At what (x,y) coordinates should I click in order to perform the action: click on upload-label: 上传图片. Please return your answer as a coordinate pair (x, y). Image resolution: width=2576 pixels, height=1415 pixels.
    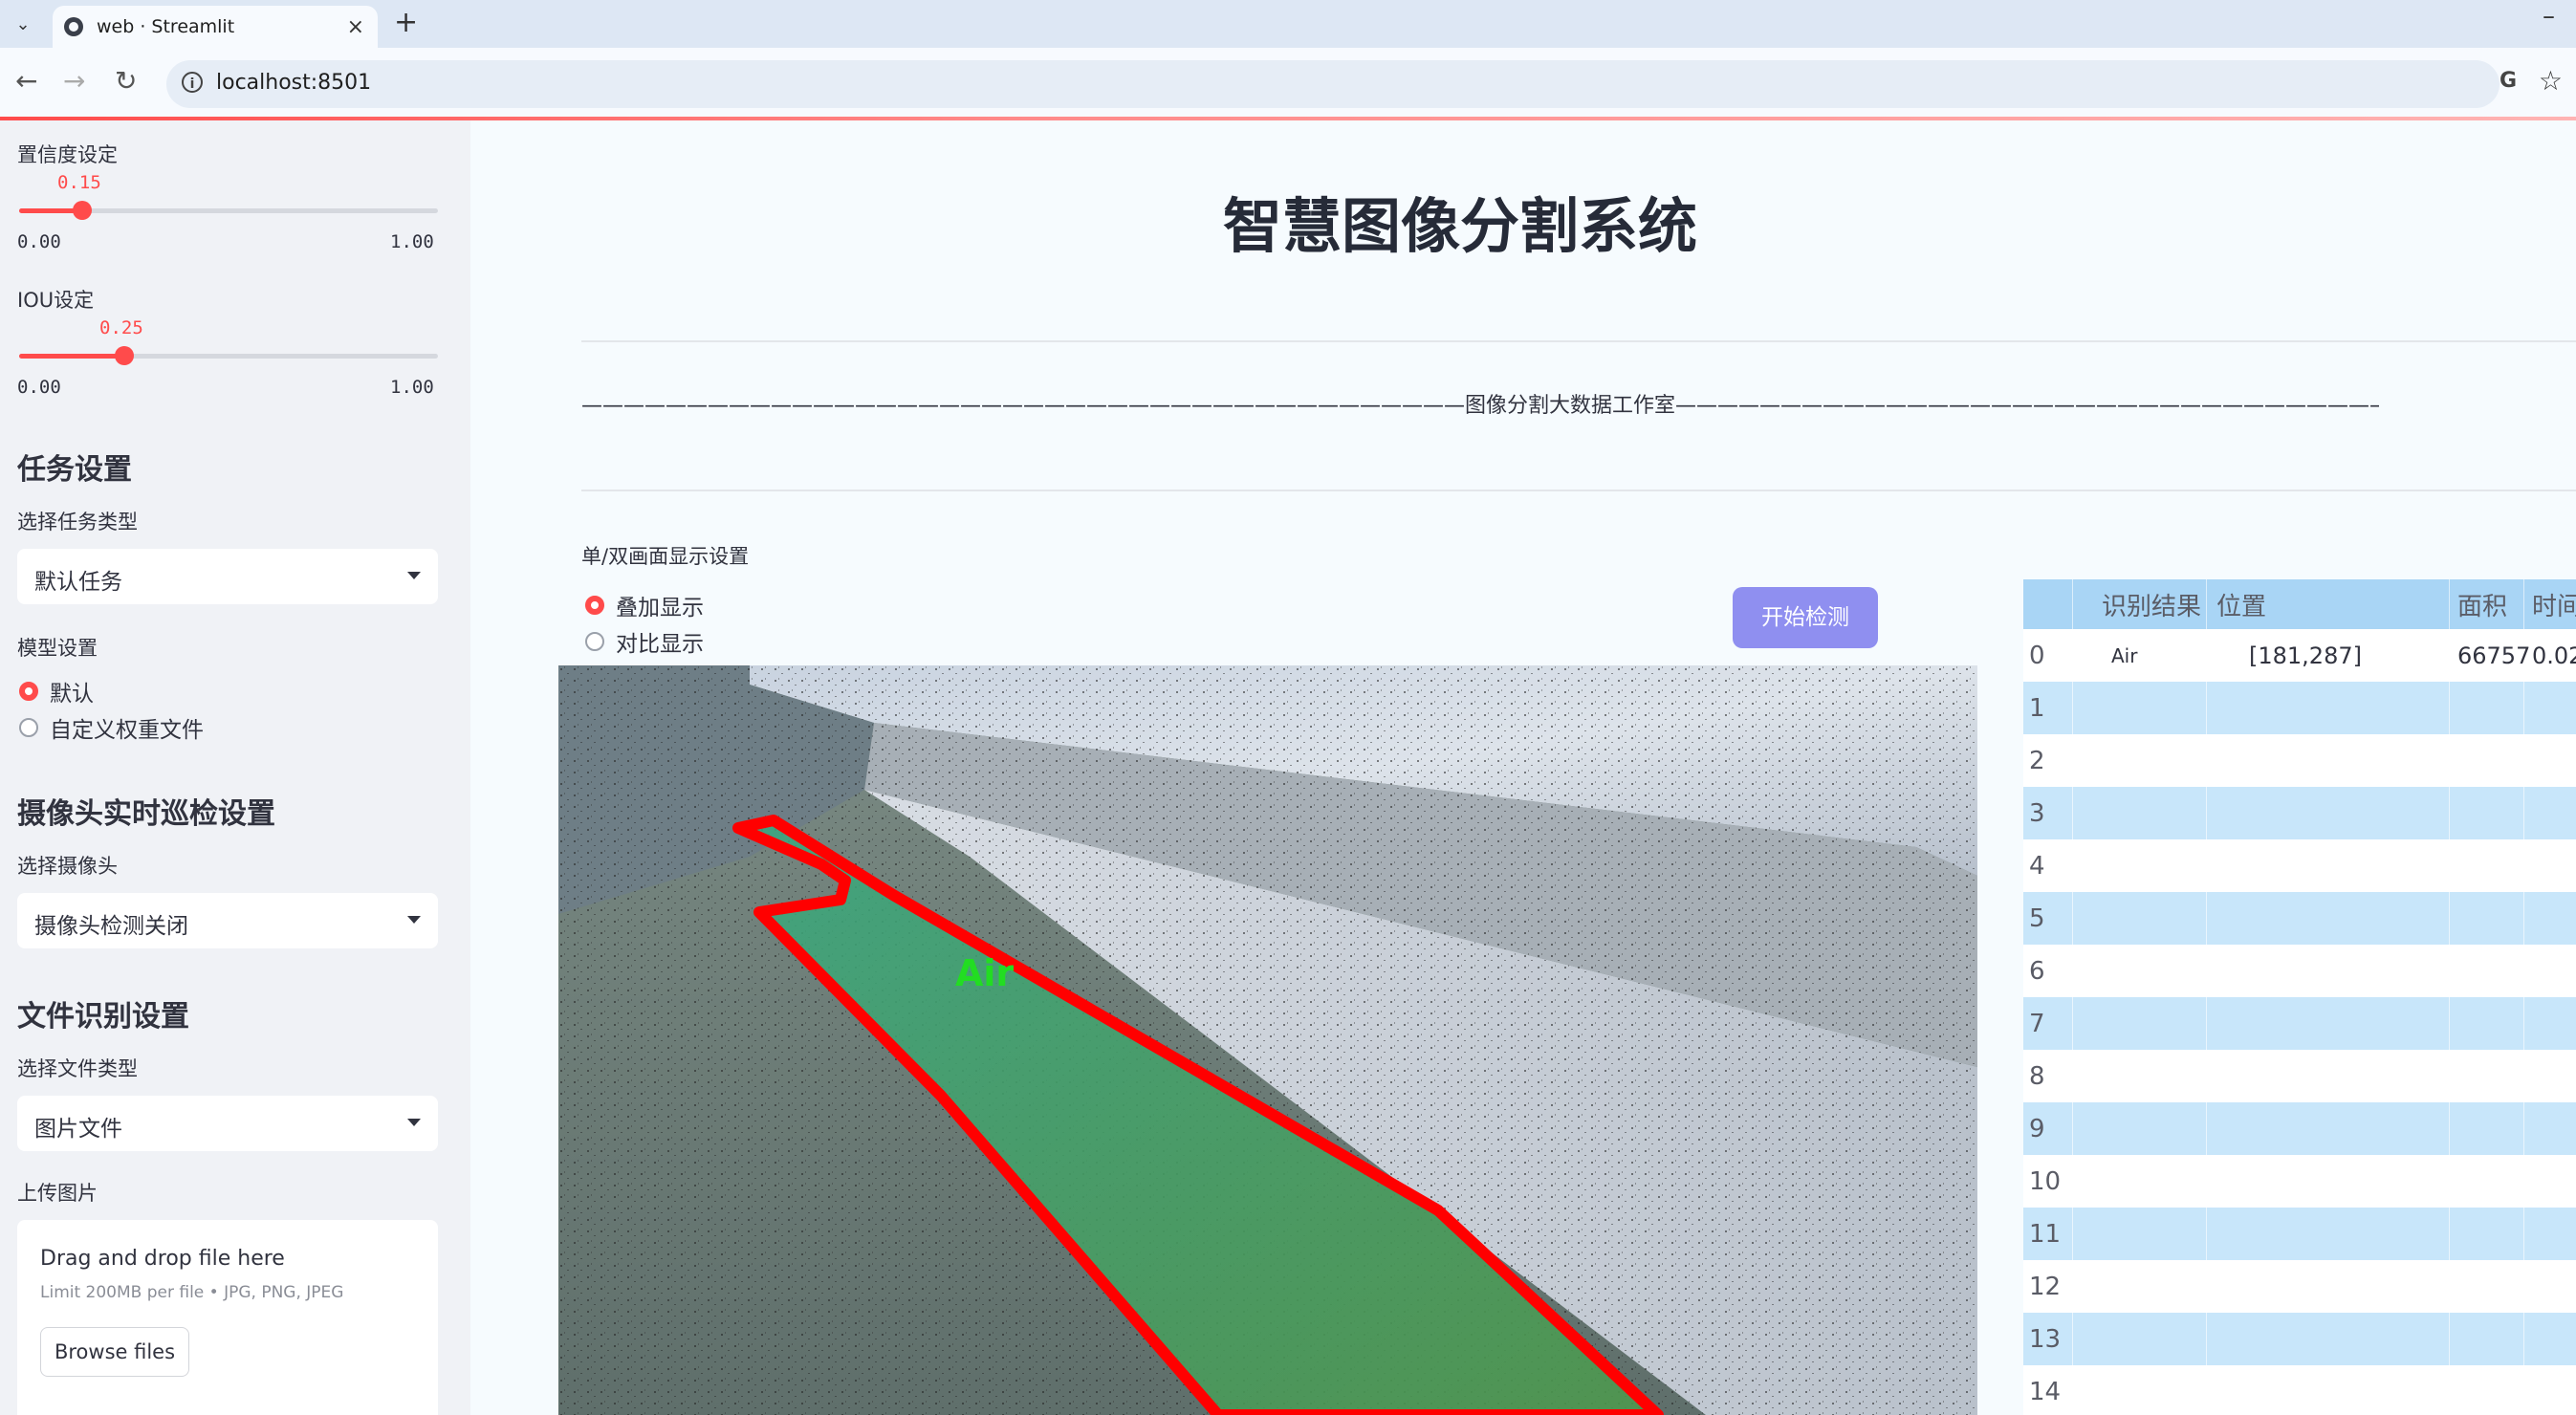
    Looking at the image, I should click on (57, 1193).